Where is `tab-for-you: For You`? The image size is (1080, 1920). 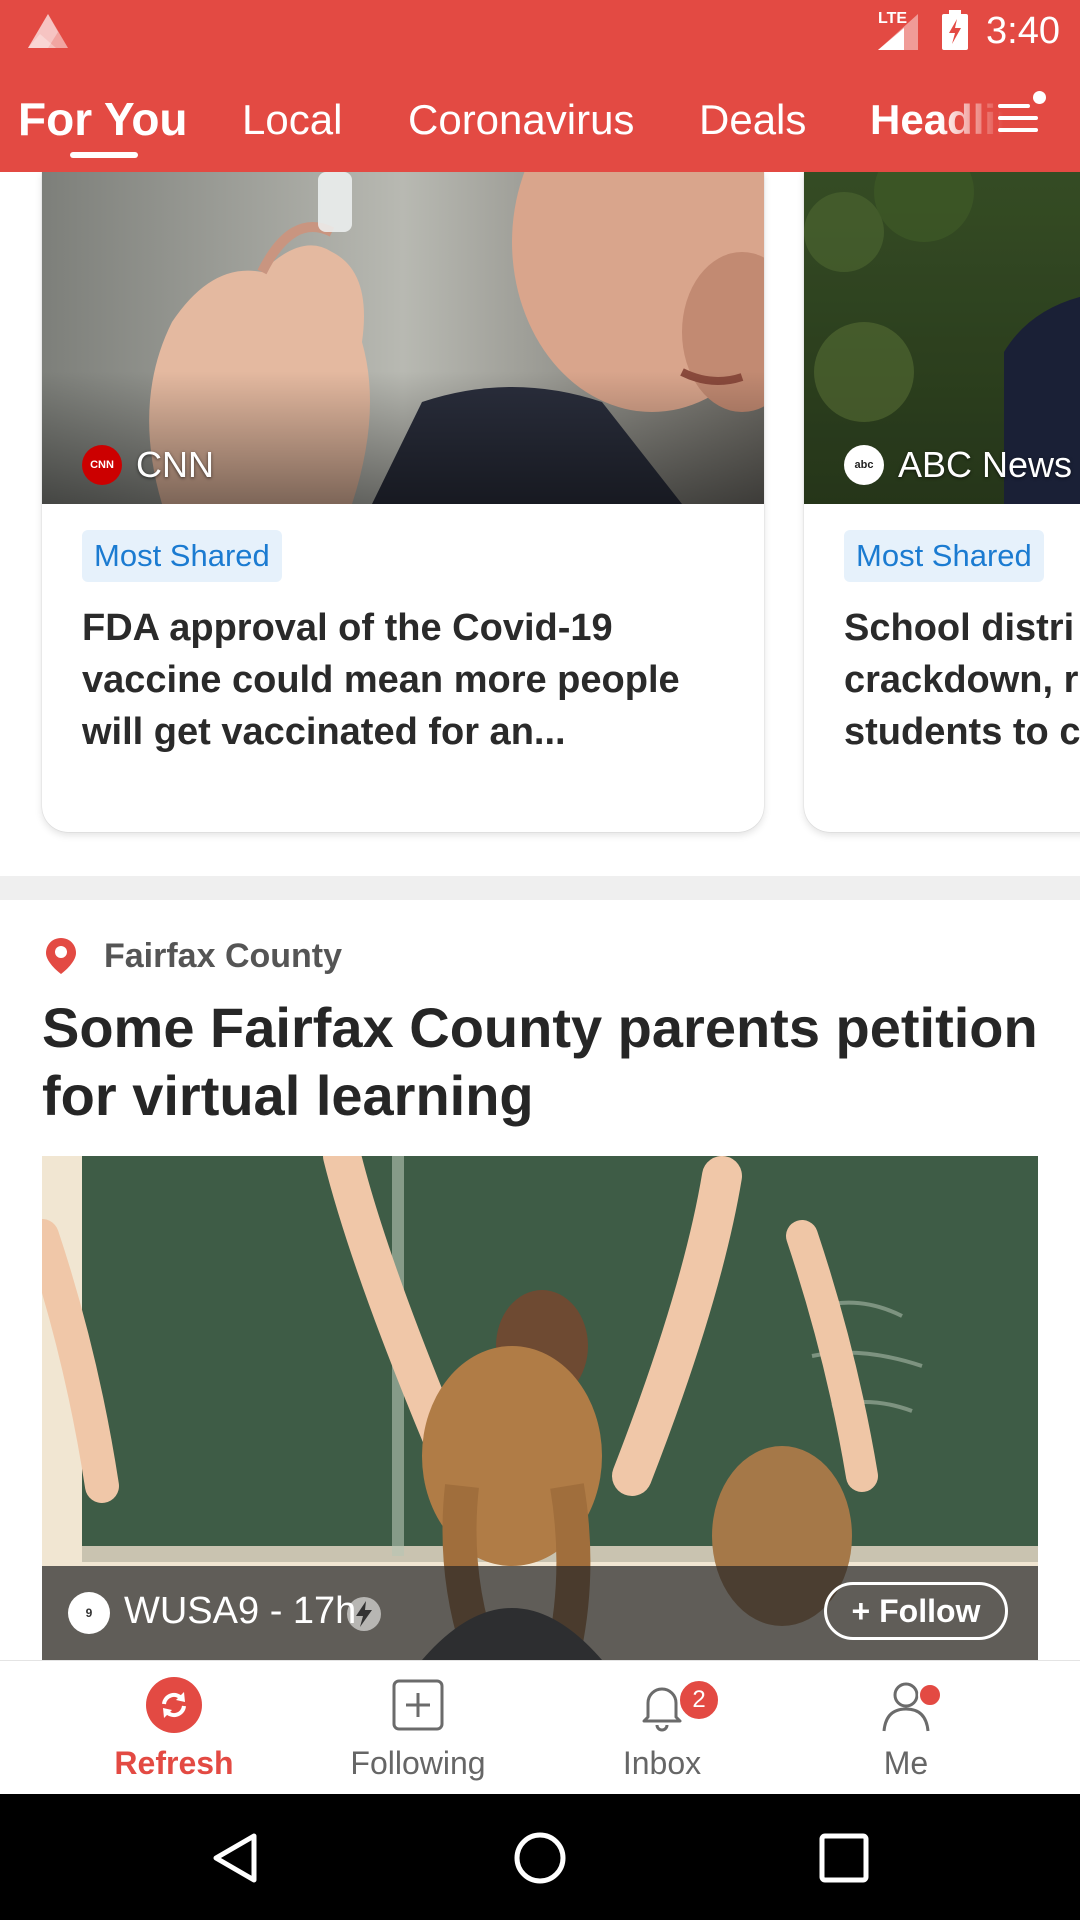 tab-for-you: For You is located at coordinates (103, 119).